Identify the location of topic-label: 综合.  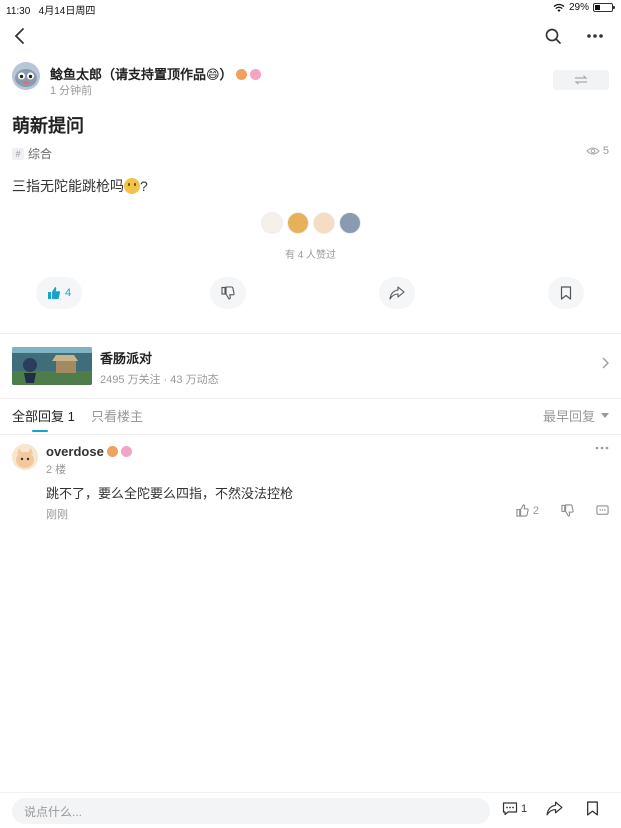
(40, 154).